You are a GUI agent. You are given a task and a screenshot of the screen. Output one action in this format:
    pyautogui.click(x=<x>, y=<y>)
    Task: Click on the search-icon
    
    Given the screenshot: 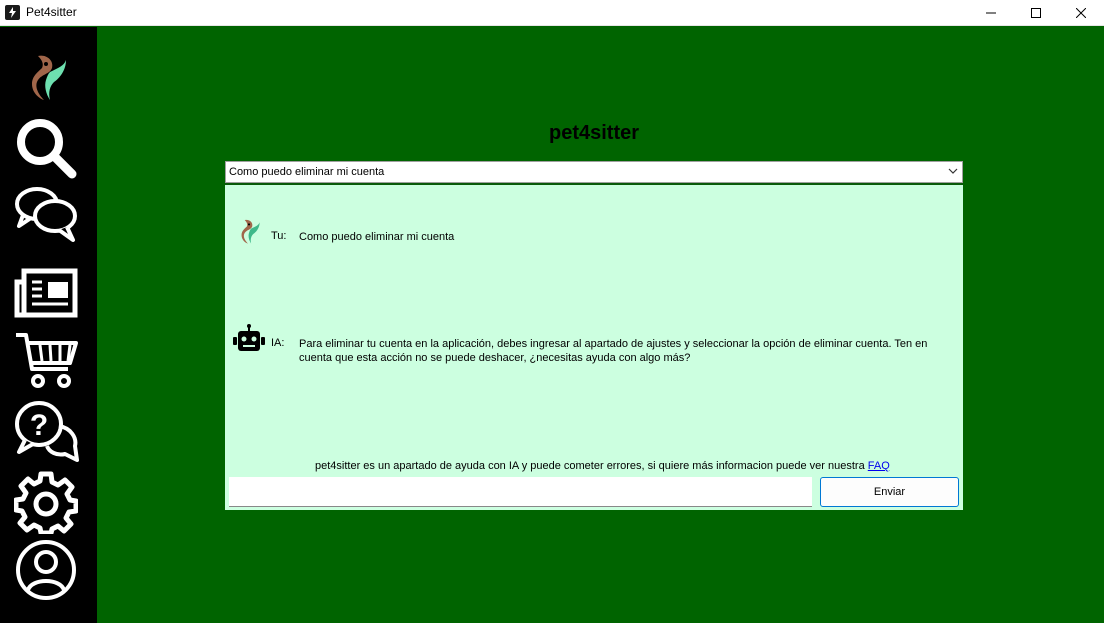 What is the action you would take?
    pyautogui.click(x=46, y=148)
    